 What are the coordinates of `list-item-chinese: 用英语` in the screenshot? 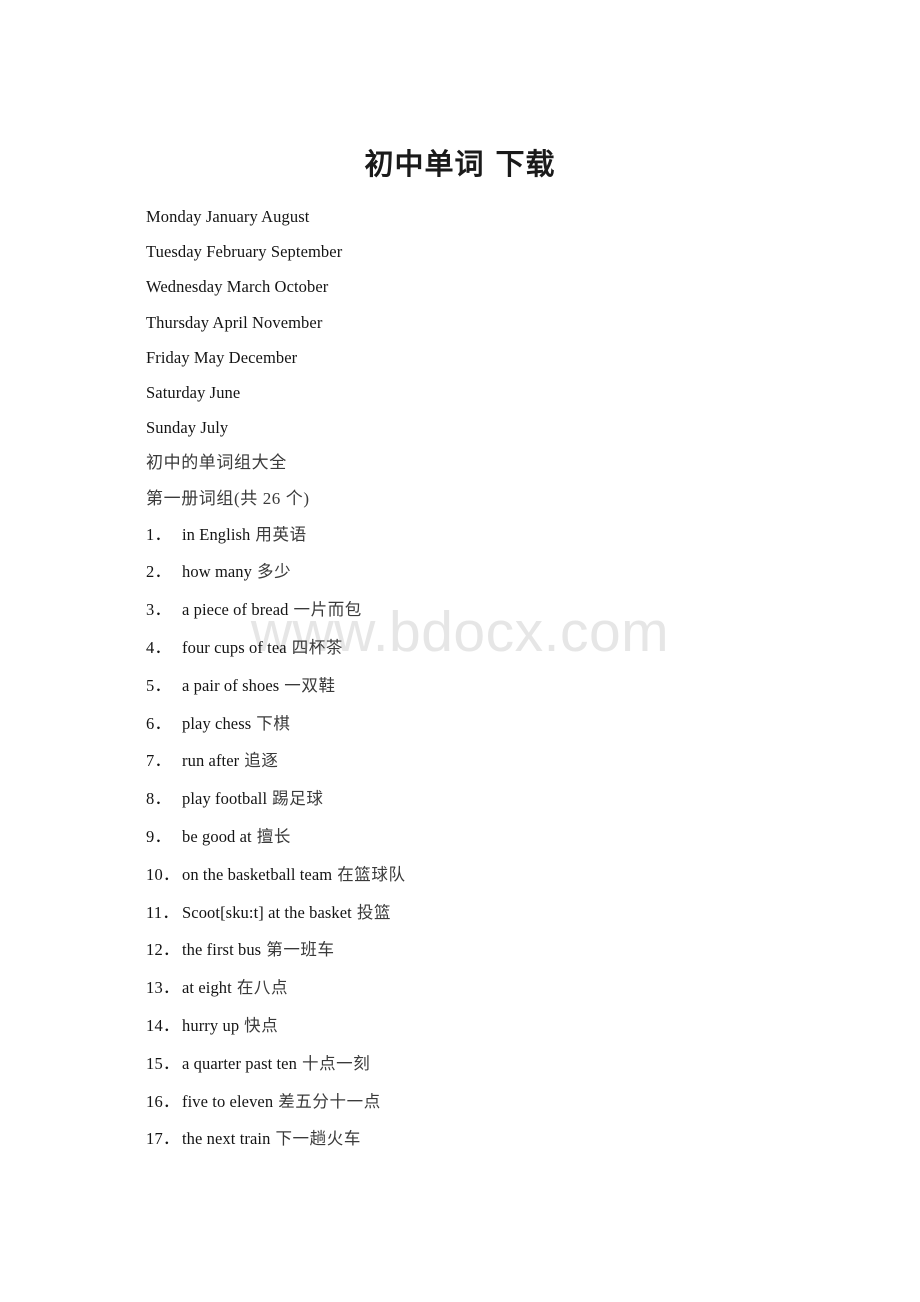 It's located at (281, 534).